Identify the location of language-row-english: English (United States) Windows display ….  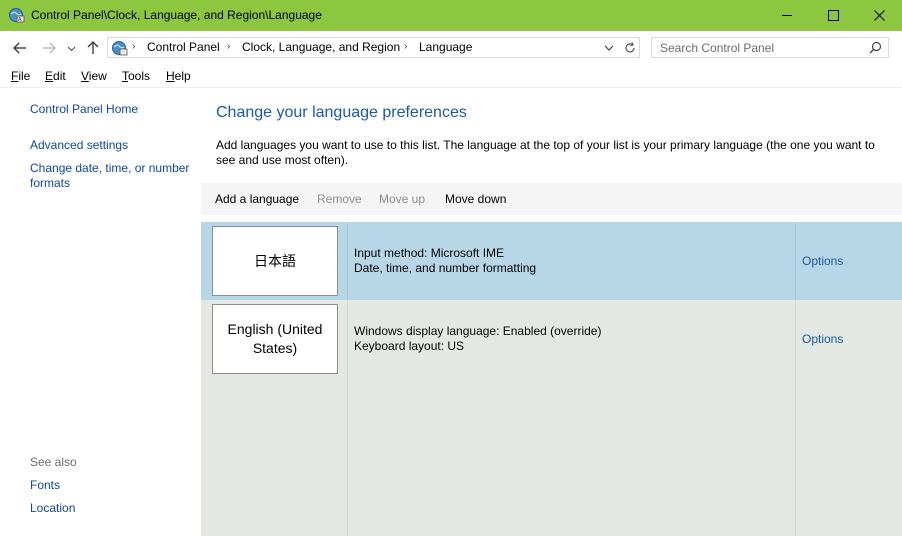
(551, 339).